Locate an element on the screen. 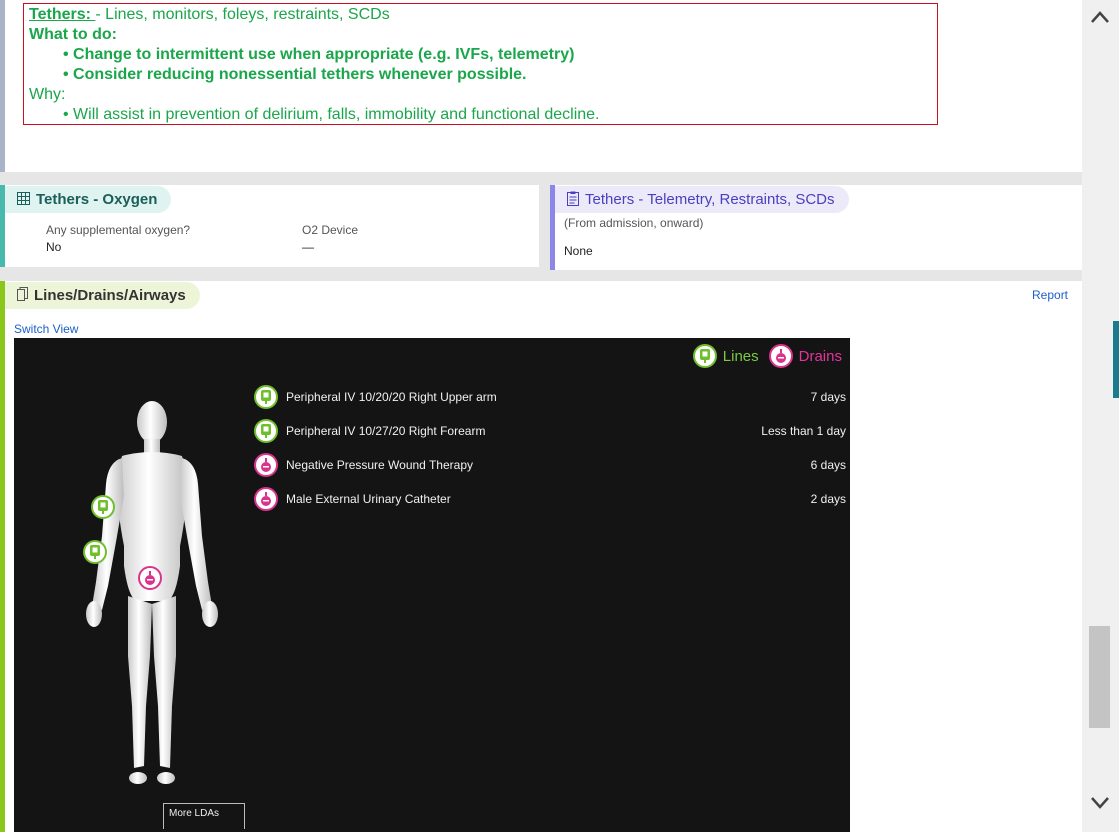 This screenshot has width=1119, height=832. lda-name: Peripheral IV 10/27/20 Right Forearm is located at coordinates (386, 431).